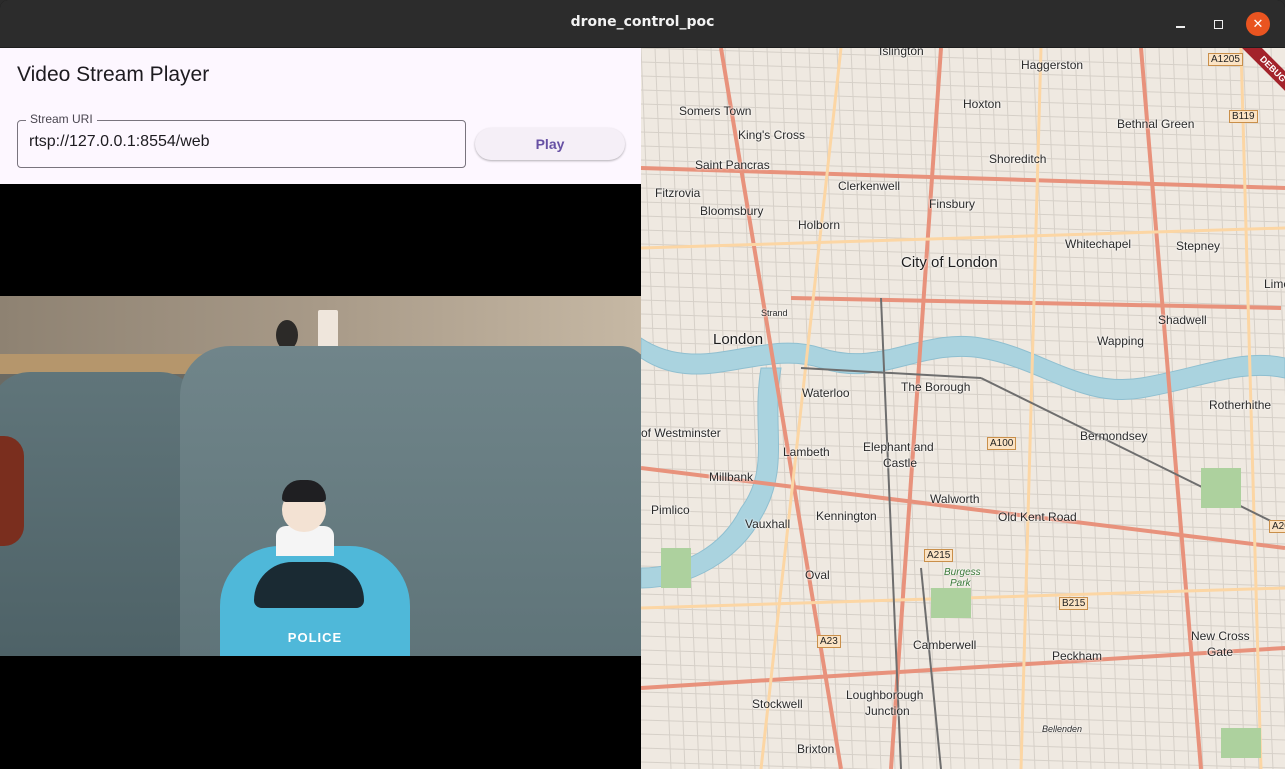 Image resolution: width=1285 pixels, height=769 pixels. I want to click on map-label: Waterloo, so click(826, 393).